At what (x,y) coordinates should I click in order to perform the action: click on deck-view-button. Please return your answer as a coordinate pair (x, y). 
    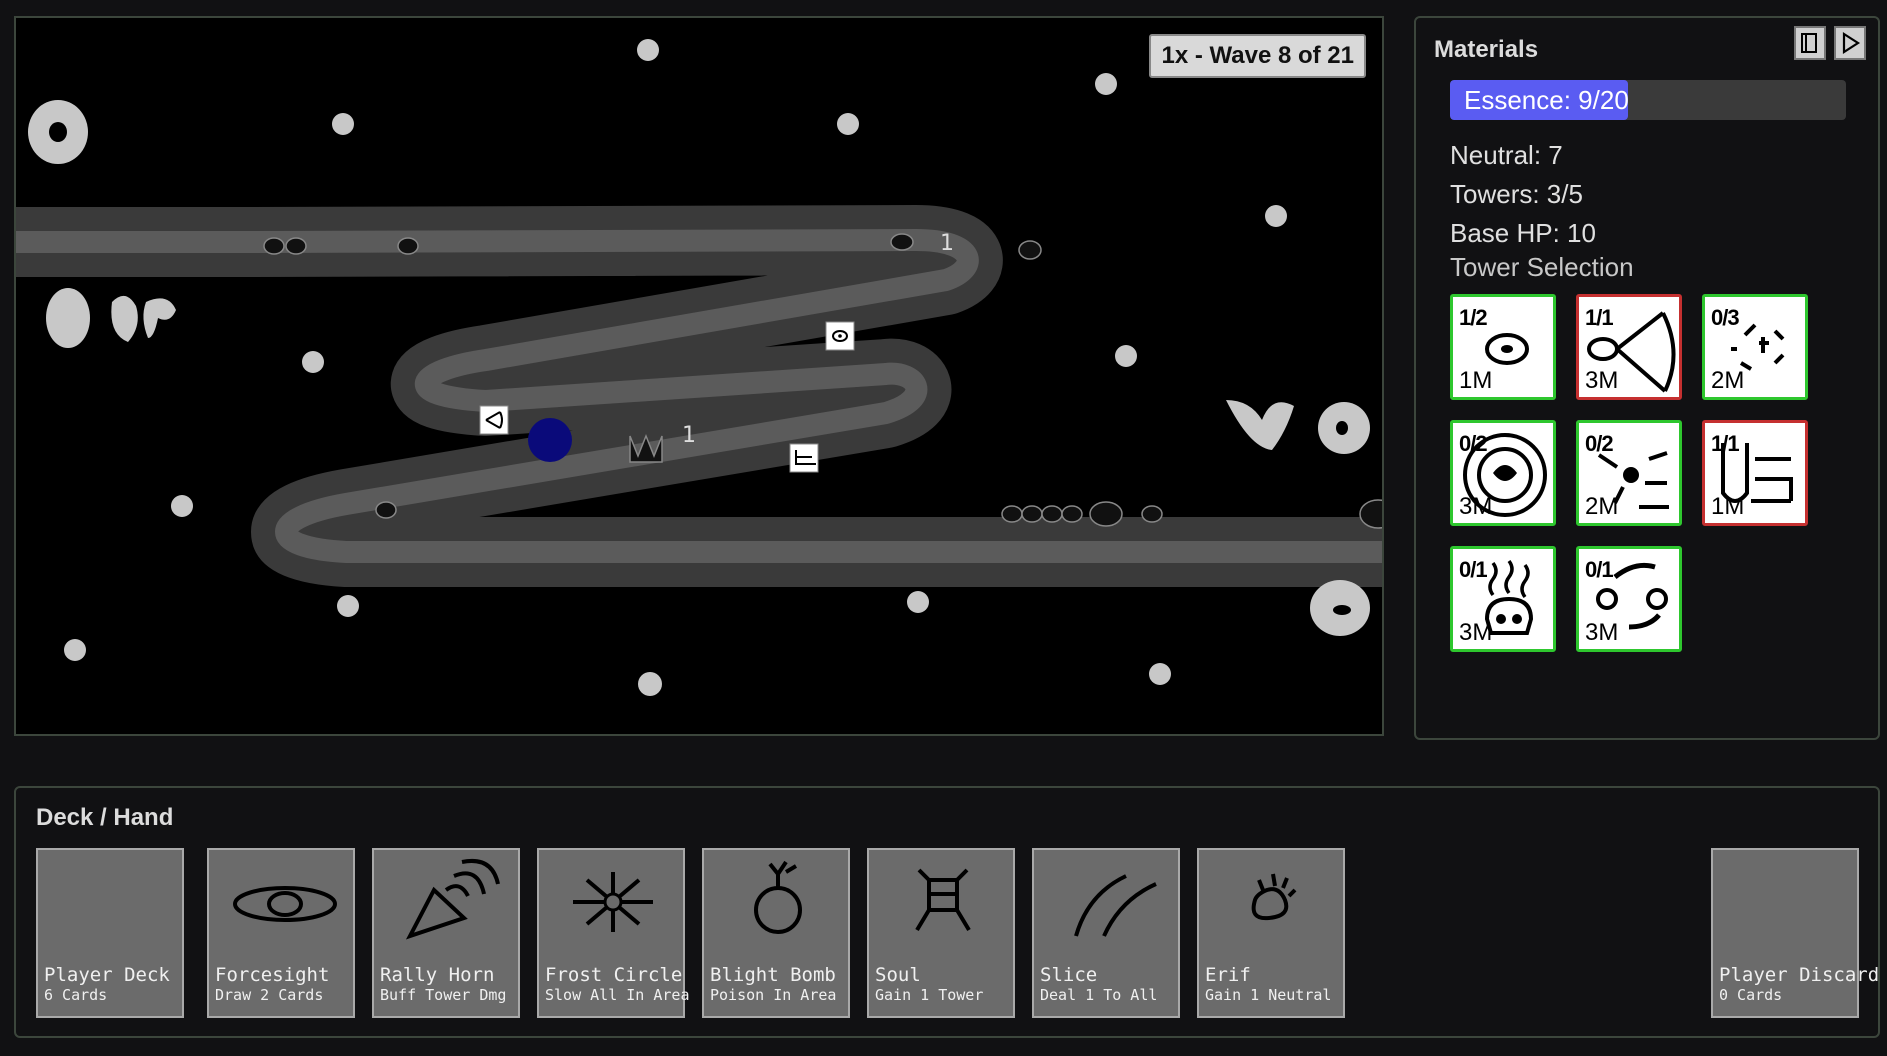
    Looking at the image, I should click on (1810, 43).